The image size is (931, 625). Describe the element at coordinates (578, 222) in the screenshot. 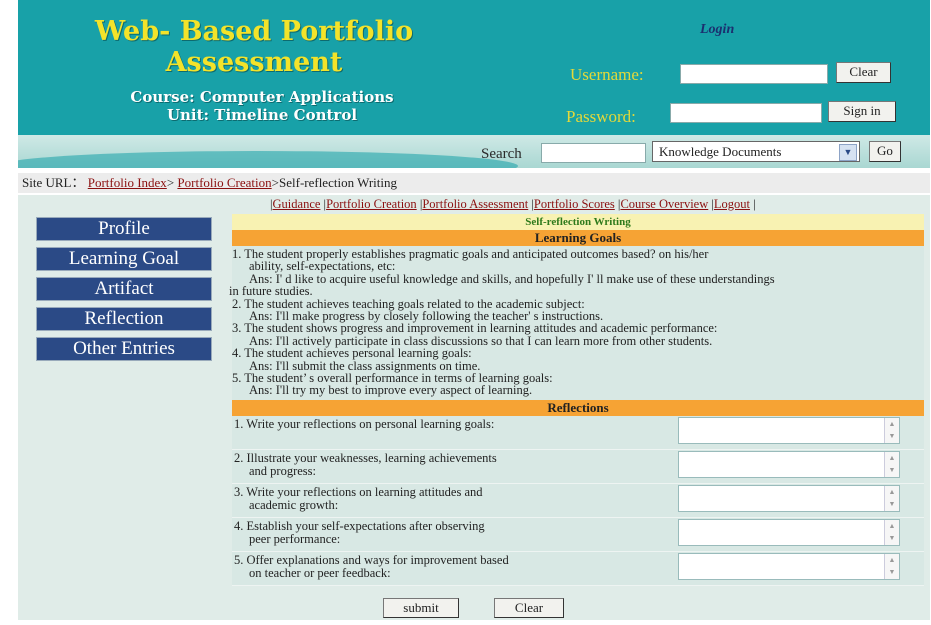

I see `page-title: Self-reflection Writing` at that location.